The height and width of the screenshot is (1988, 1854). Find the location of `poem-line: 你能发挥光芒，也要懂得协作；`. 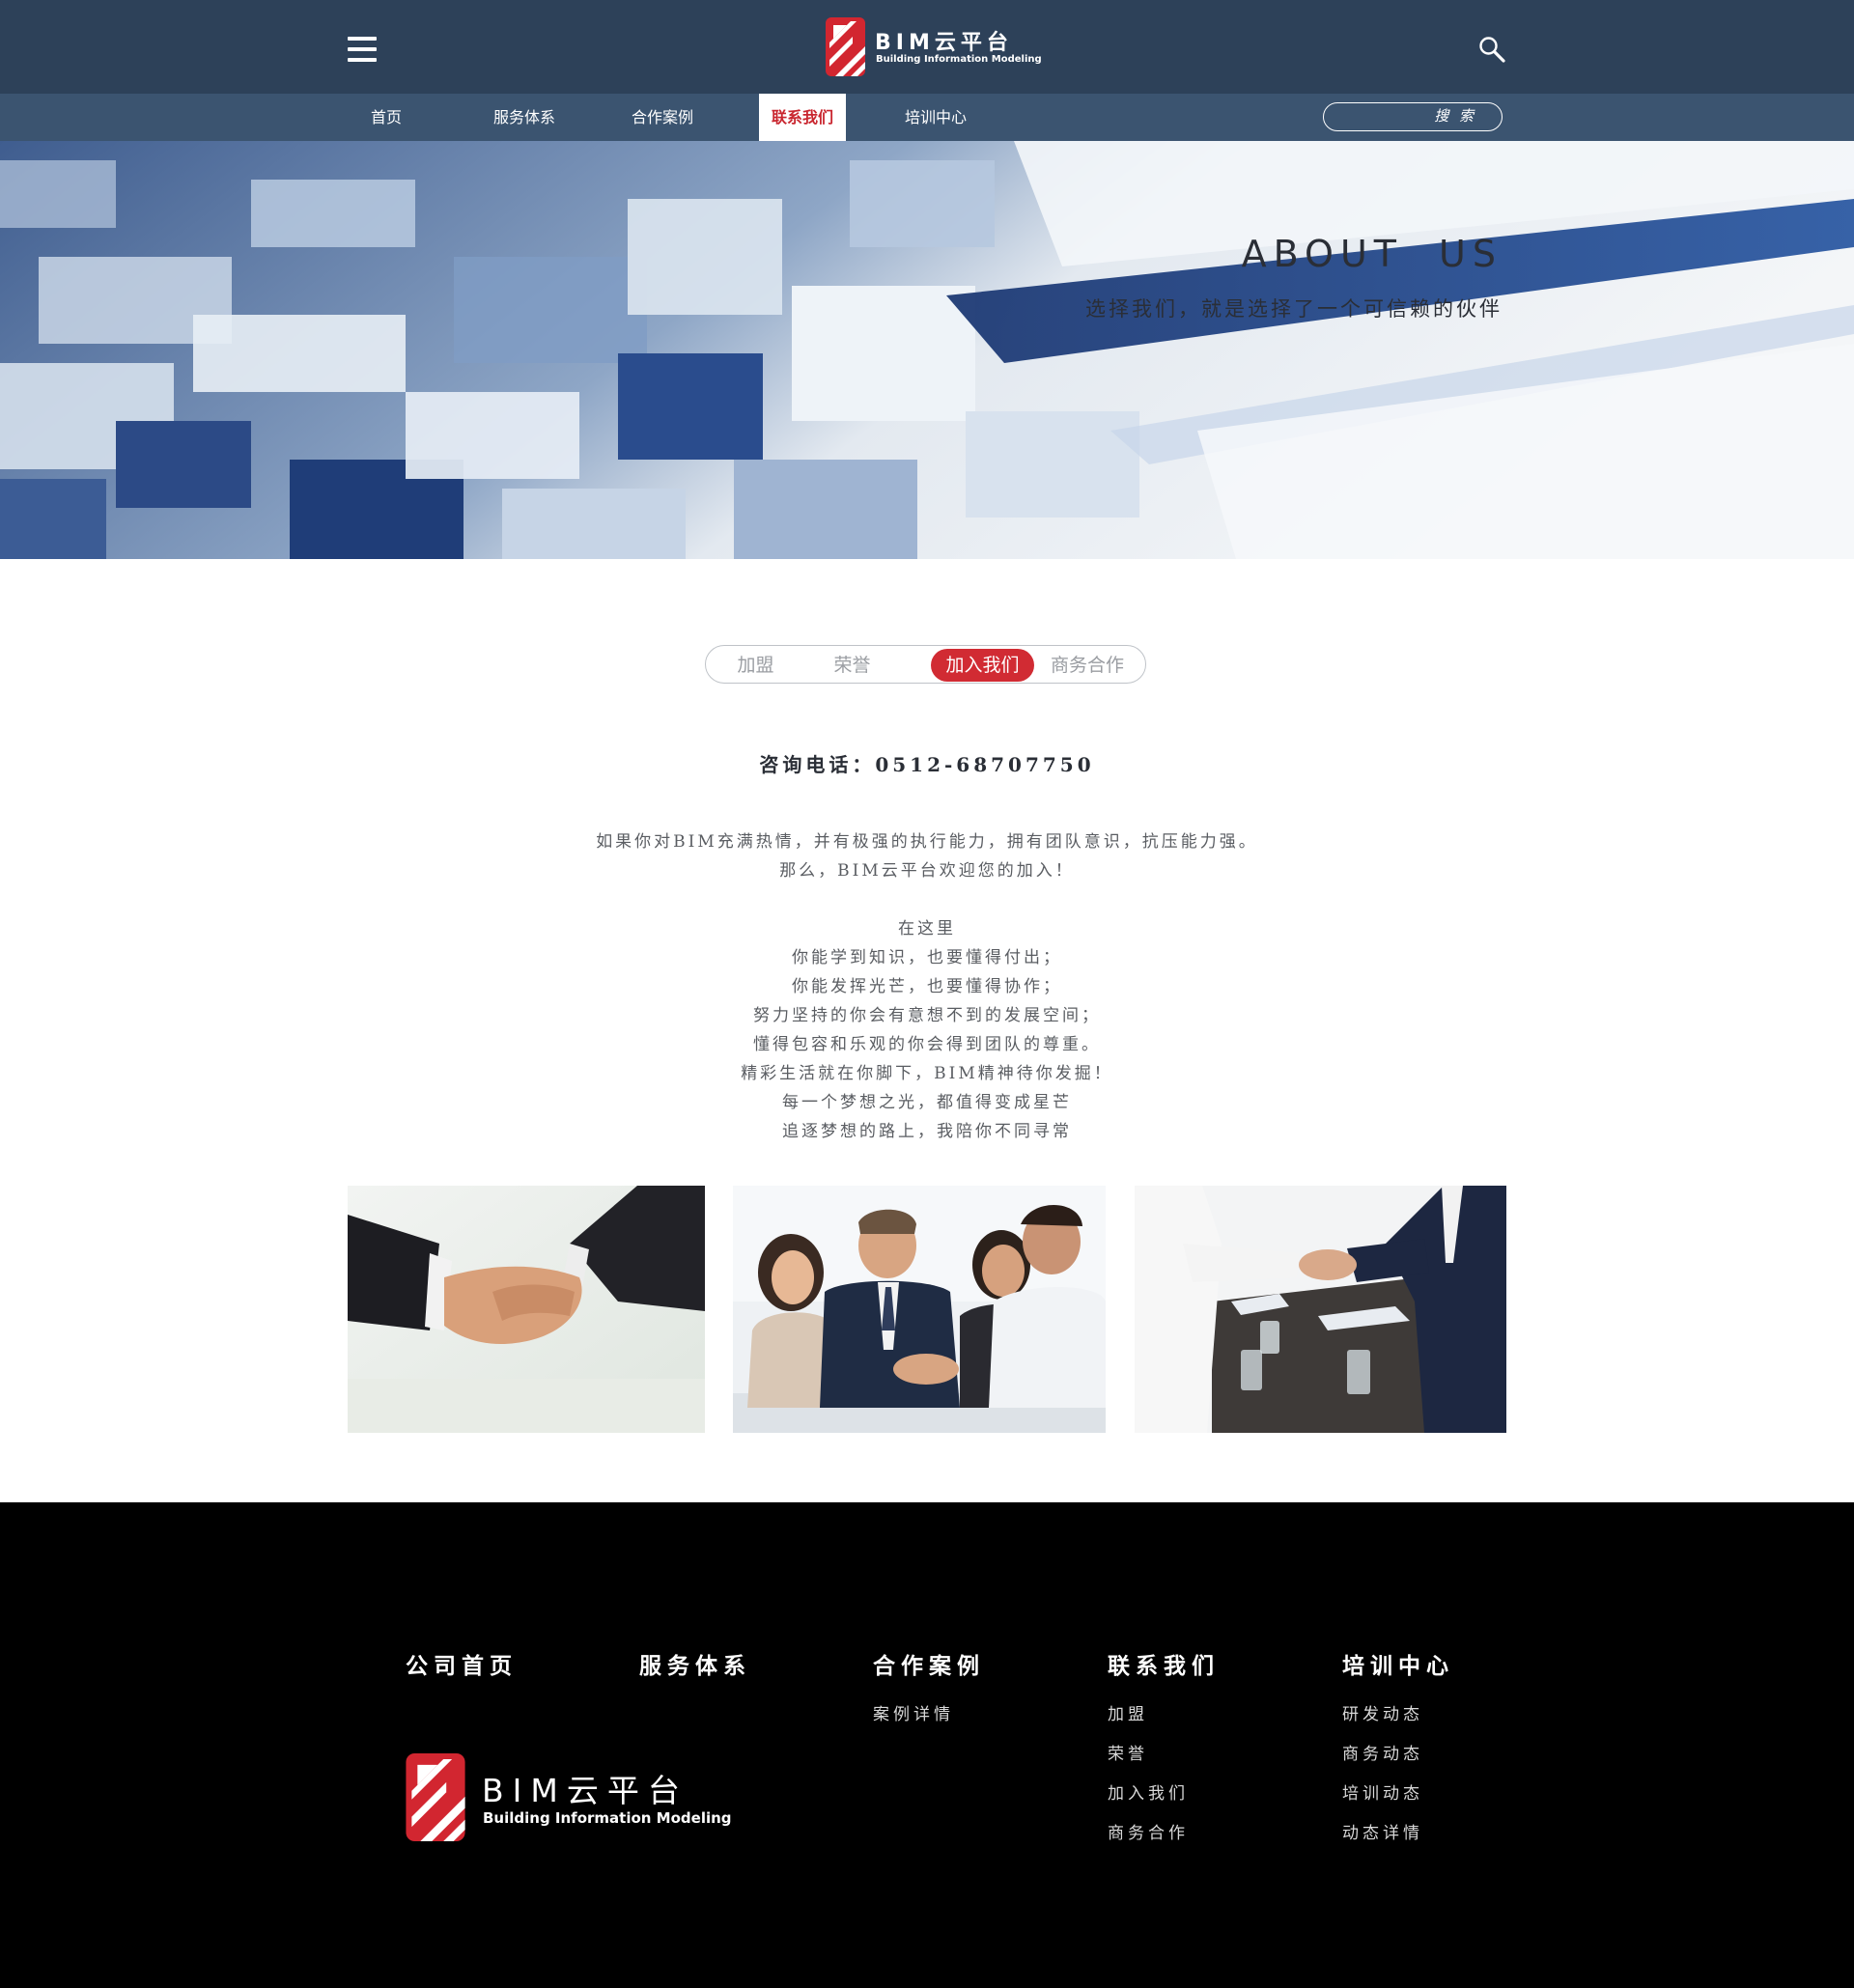

poem-line: 你能发挥光芒，也要懂得协作； is located at coordinates (927, 987).